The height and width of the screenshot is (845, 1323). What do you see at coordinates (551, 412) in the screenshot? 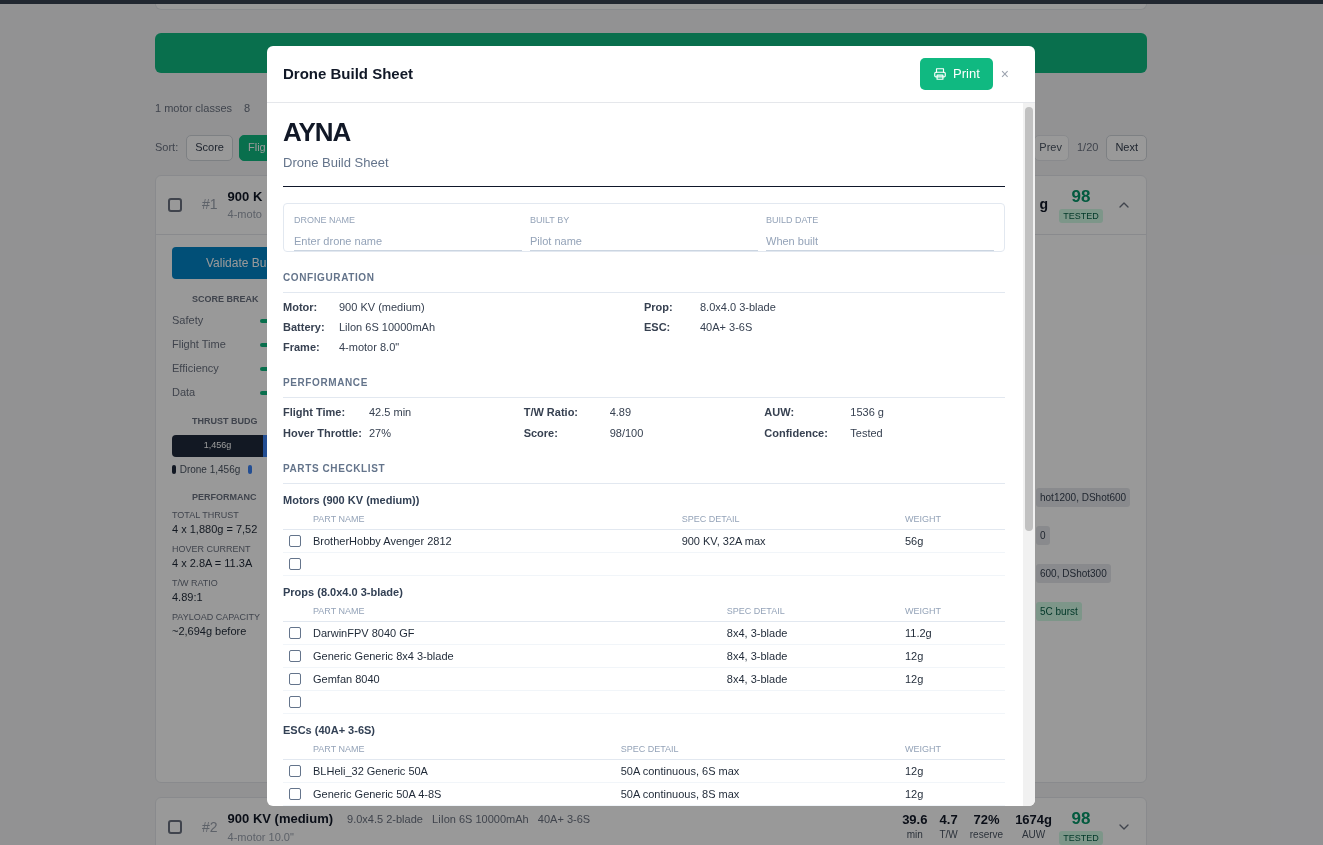
I see `spec-label: T/W Ratio:` at bounding box center [551, 412].